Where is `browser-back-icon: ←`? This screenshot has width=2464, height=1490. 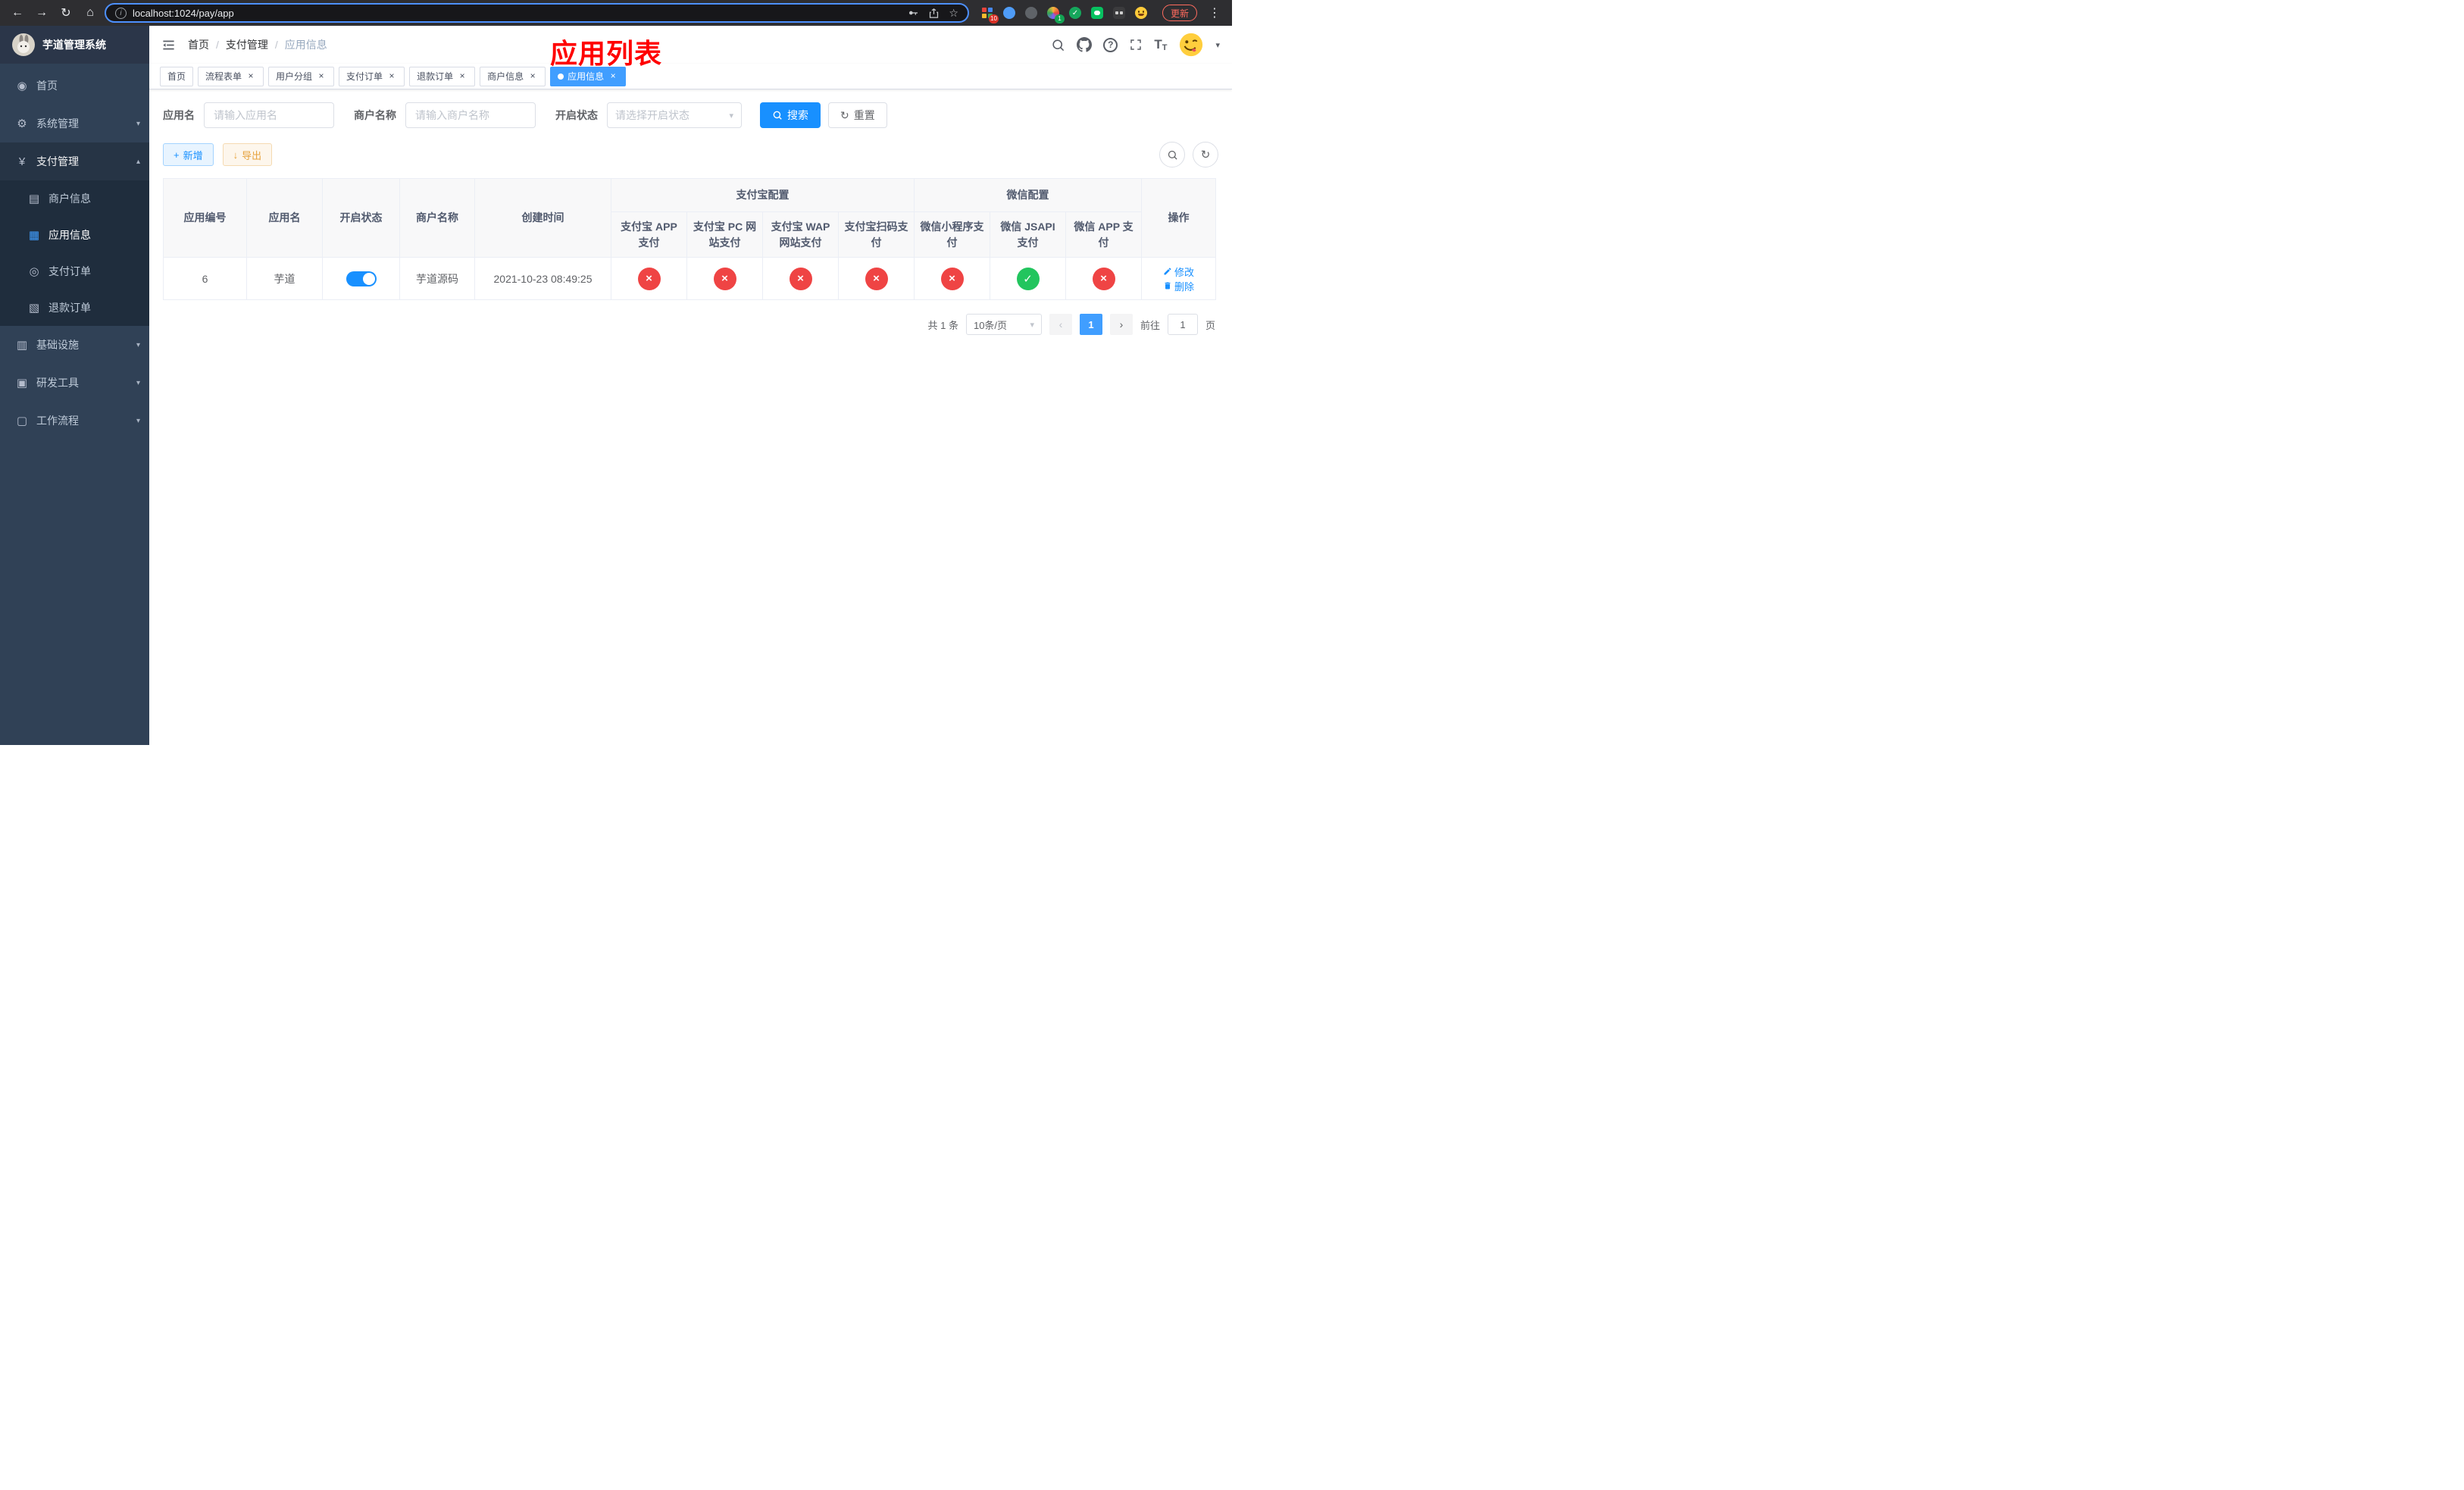 browser-back-icon: ← is located at coordinates (17, 13).